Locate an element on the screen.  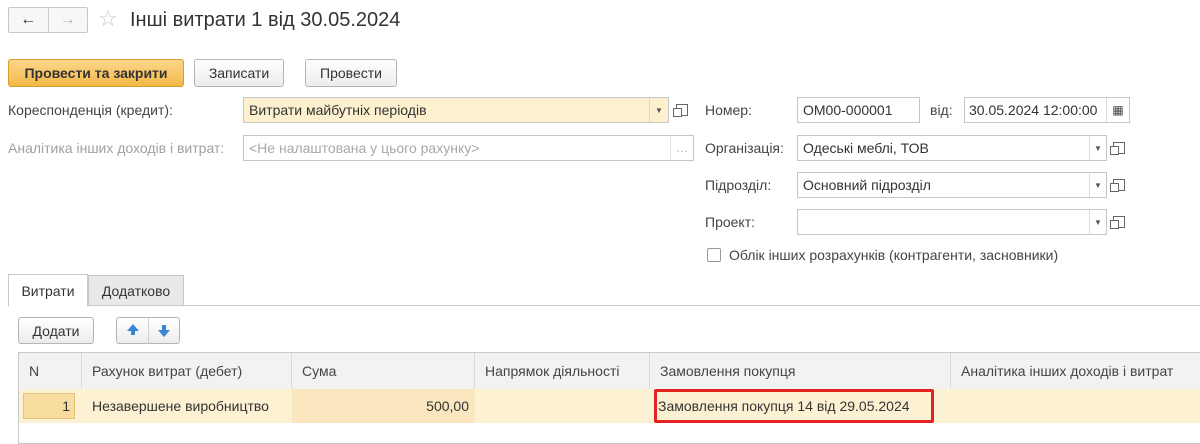
move-up-icon is located at coordinates (133, 330).